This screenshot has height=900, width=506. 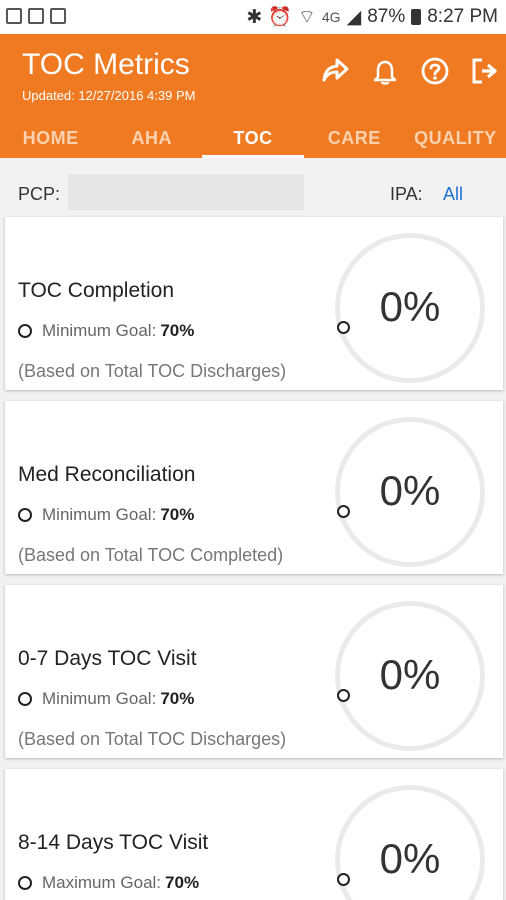 I want to click on metric-basis: (Based on Total TOC Completed), so click(x=151, y=555).